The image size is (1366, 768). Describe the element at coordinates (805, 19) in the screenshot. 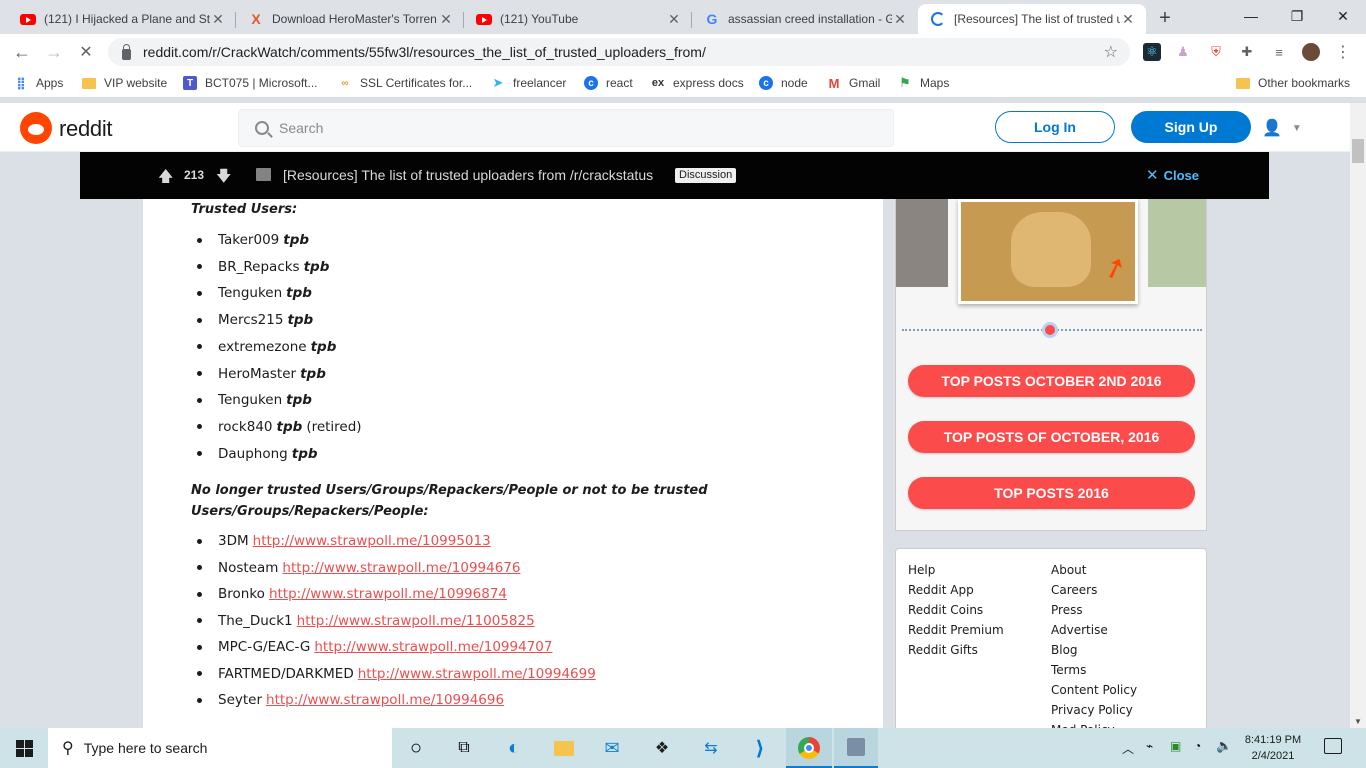

I see `tab-google-search: G assassian creed installation - G ✕` at that location.